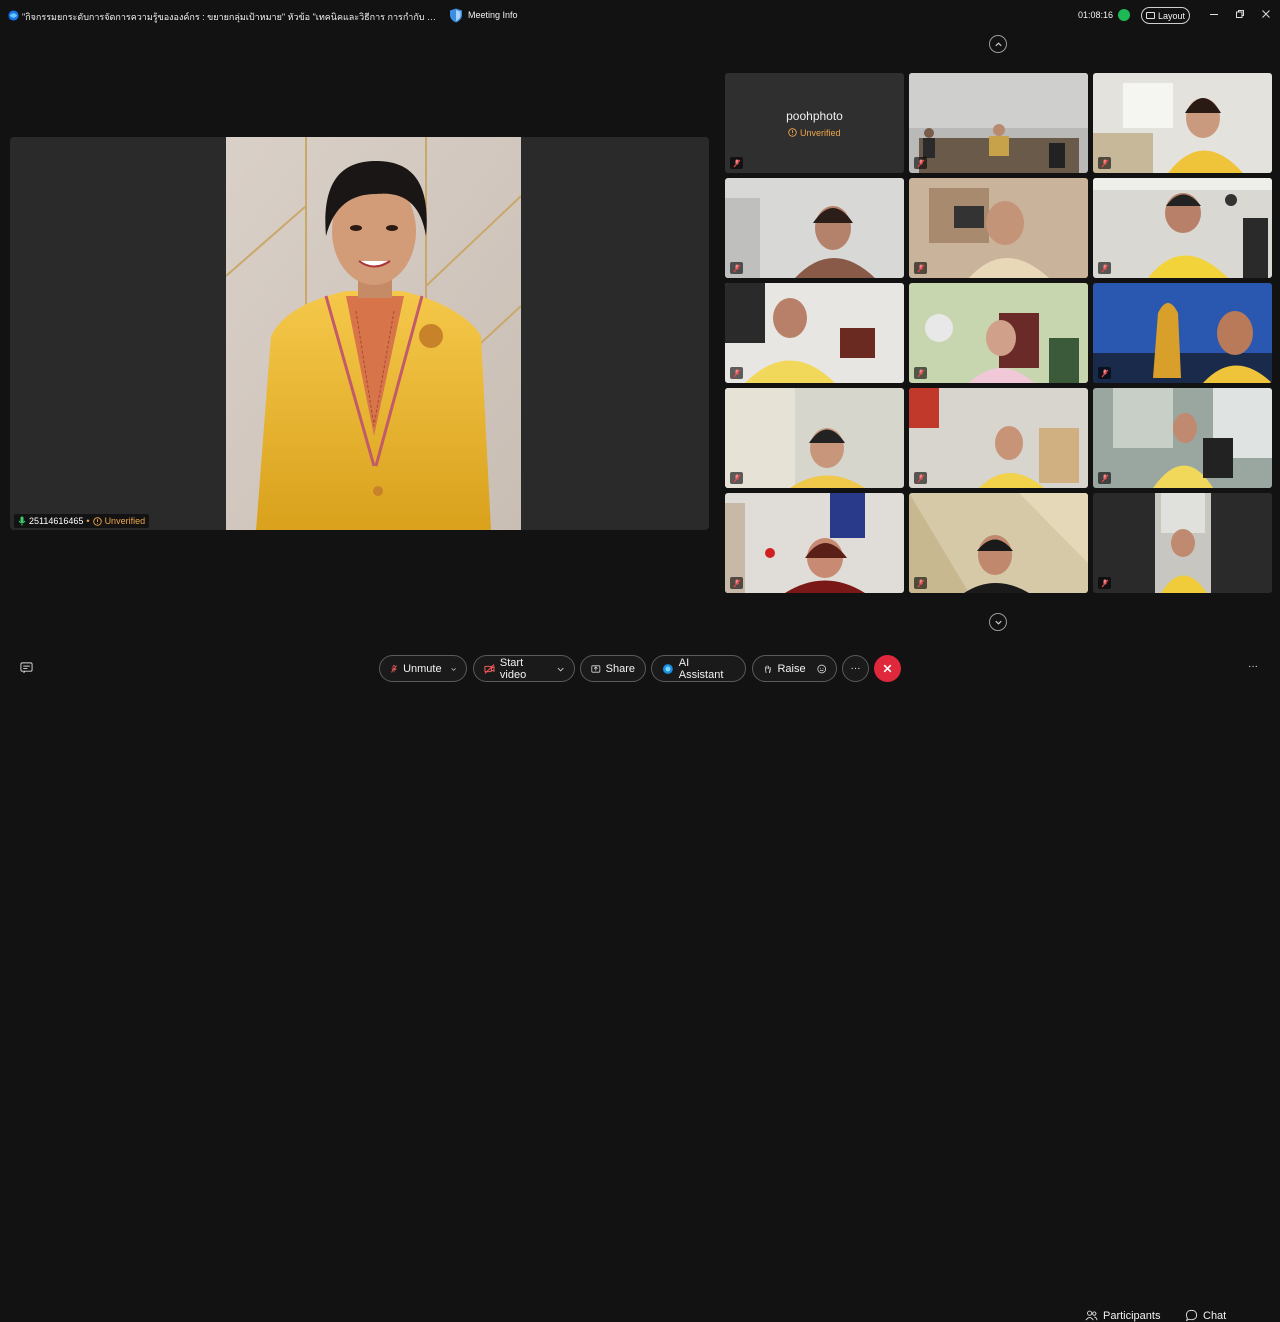 This screenshot has height=1322, width=1280. I want to click on ai-assistant-label: AI Assistant, so click(701, 668).